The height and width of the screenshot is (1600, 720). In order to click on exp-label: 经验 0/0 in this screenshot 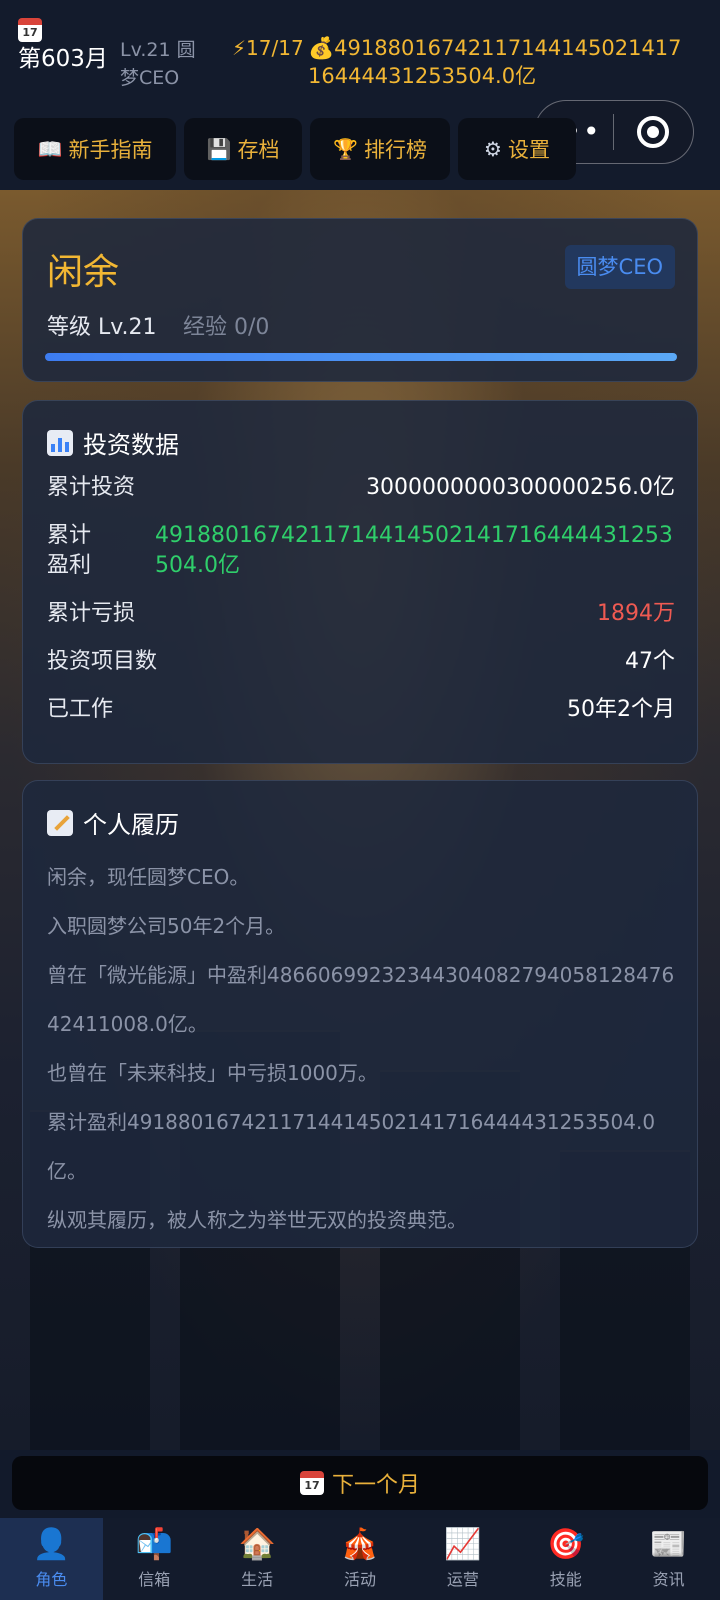, I will do `click(226, 327)`.